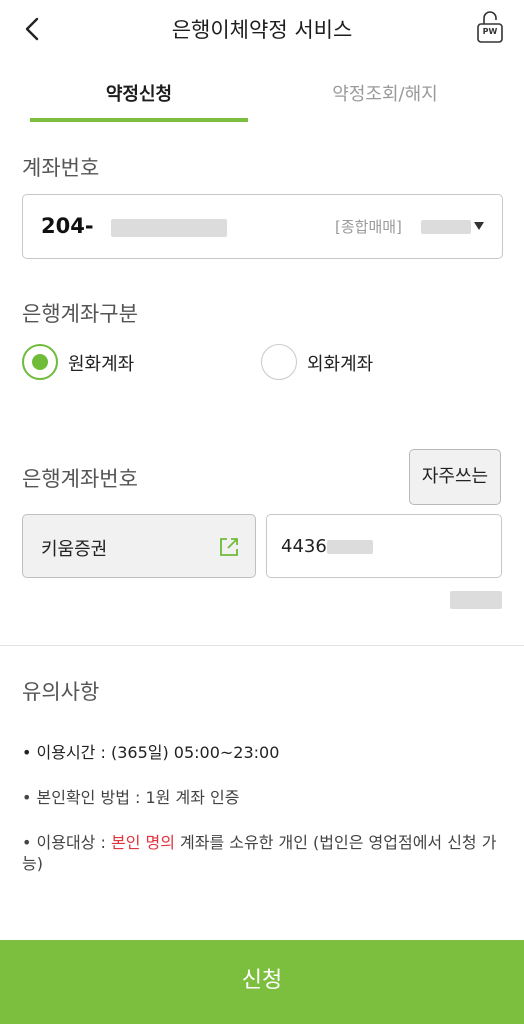 Image resolution: width=524 pixels, height=1024 pixels. I want to click on bank-type-label: 은행계좌구분, so click(80, 314).